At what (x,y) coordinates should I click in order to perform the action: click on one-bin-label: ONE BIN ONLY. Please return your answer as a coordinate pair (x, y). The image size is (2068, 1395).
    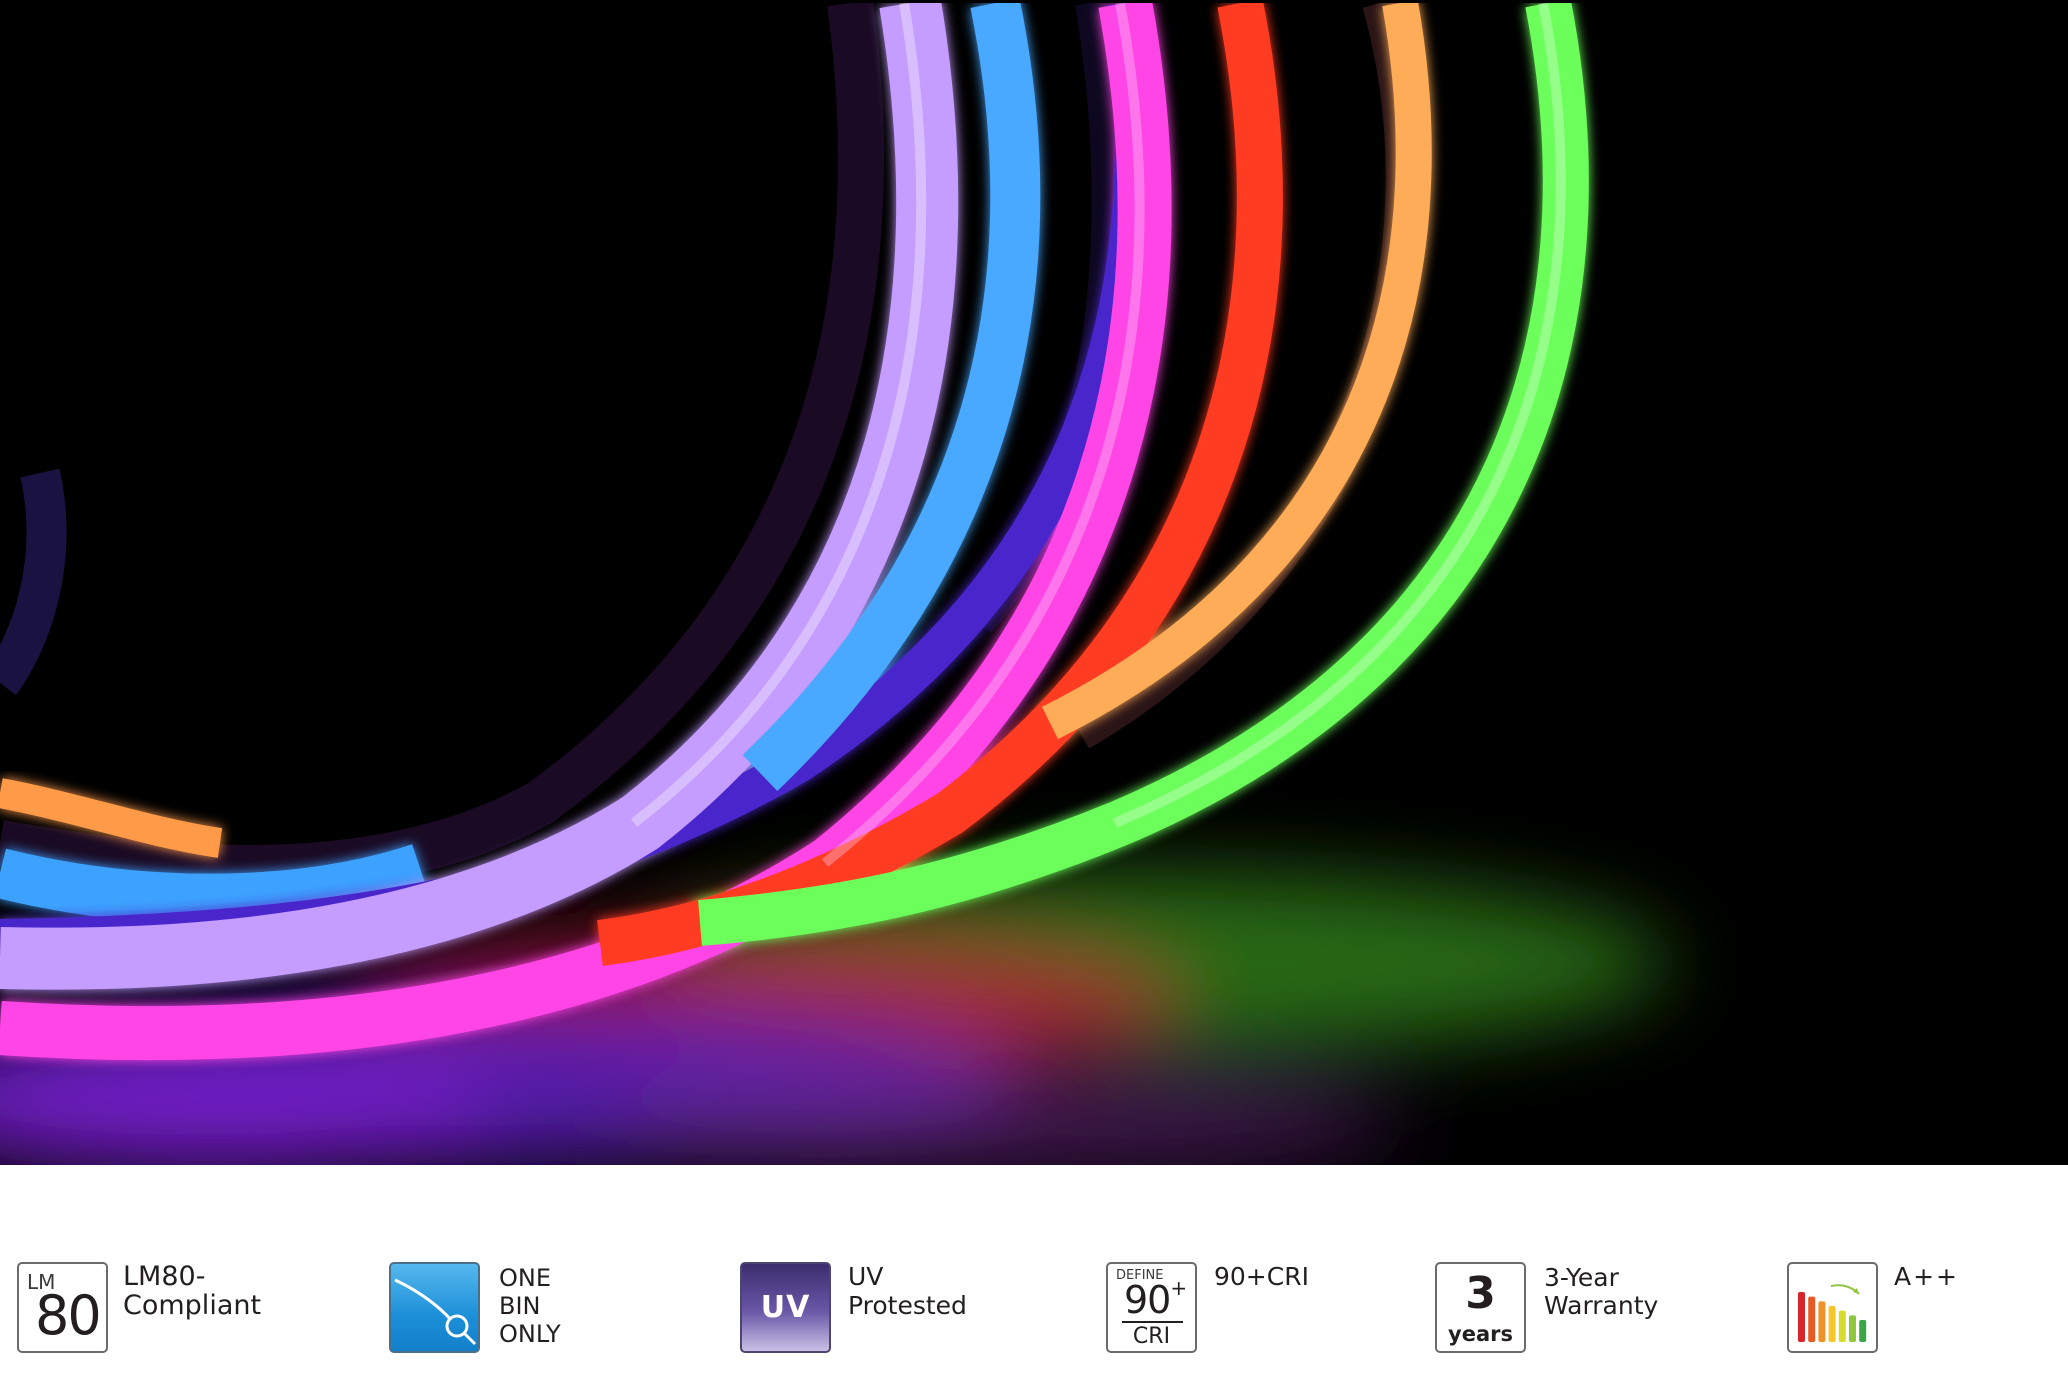
    Looking at the image, I should click on (530, 1306).